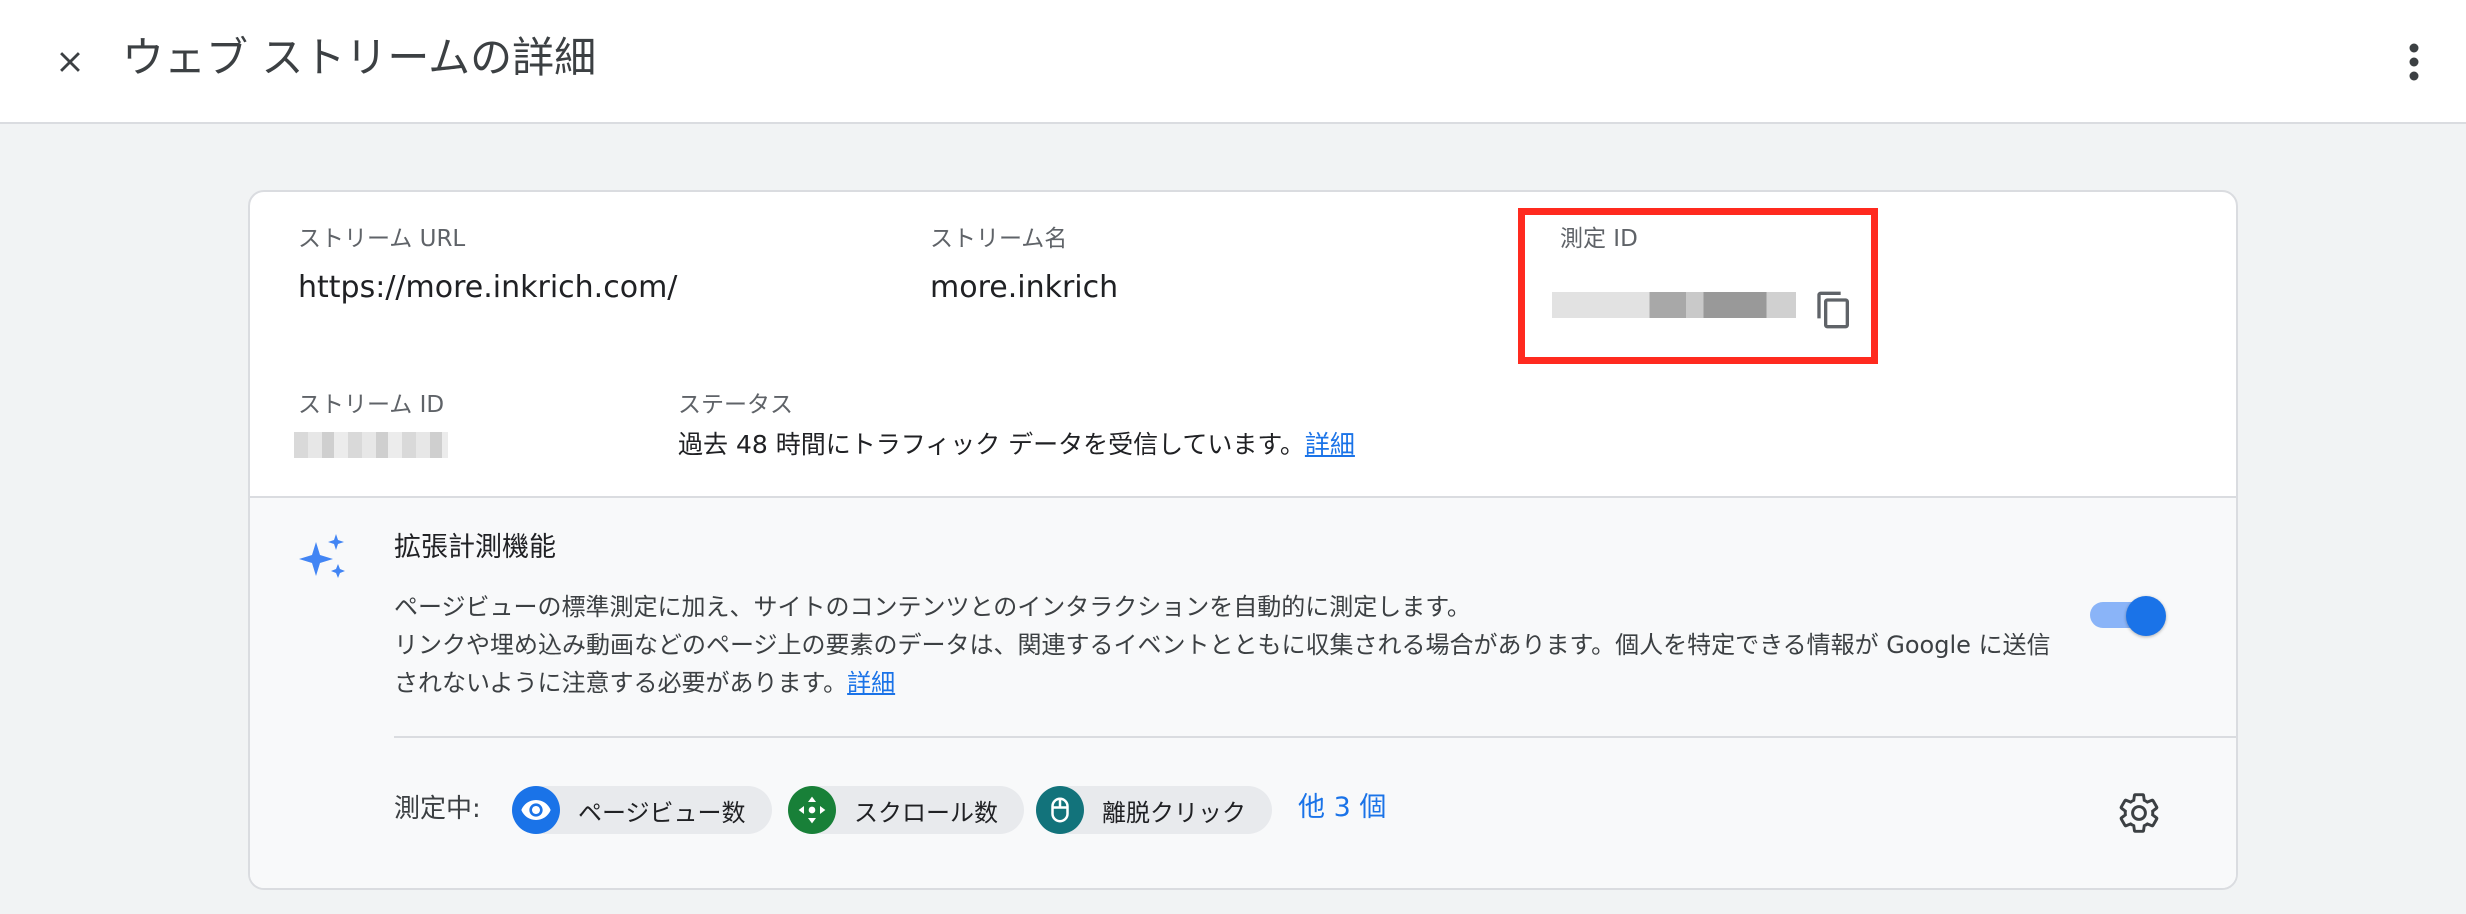 This screenshot has width=2466, height=914. I want to click on chip-label: スクロール数, so click(926, 812).